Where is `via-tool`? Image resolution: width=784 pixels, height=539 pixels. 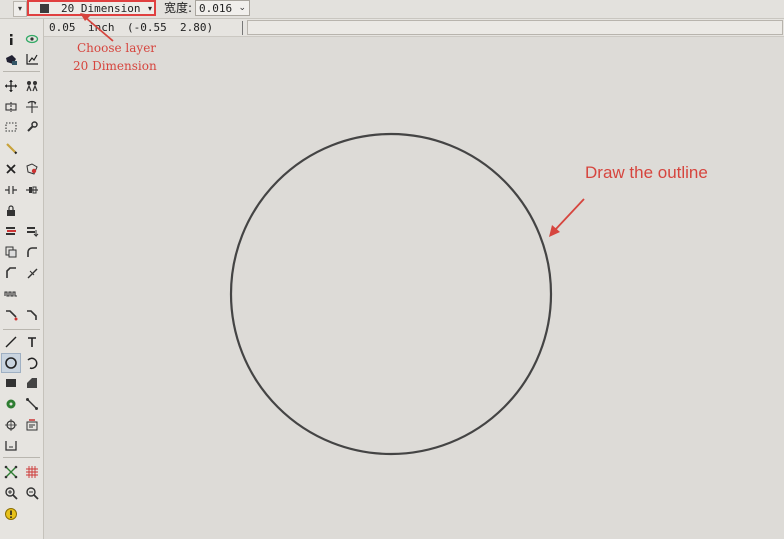
via-tool is located at coordinates (11, 404).